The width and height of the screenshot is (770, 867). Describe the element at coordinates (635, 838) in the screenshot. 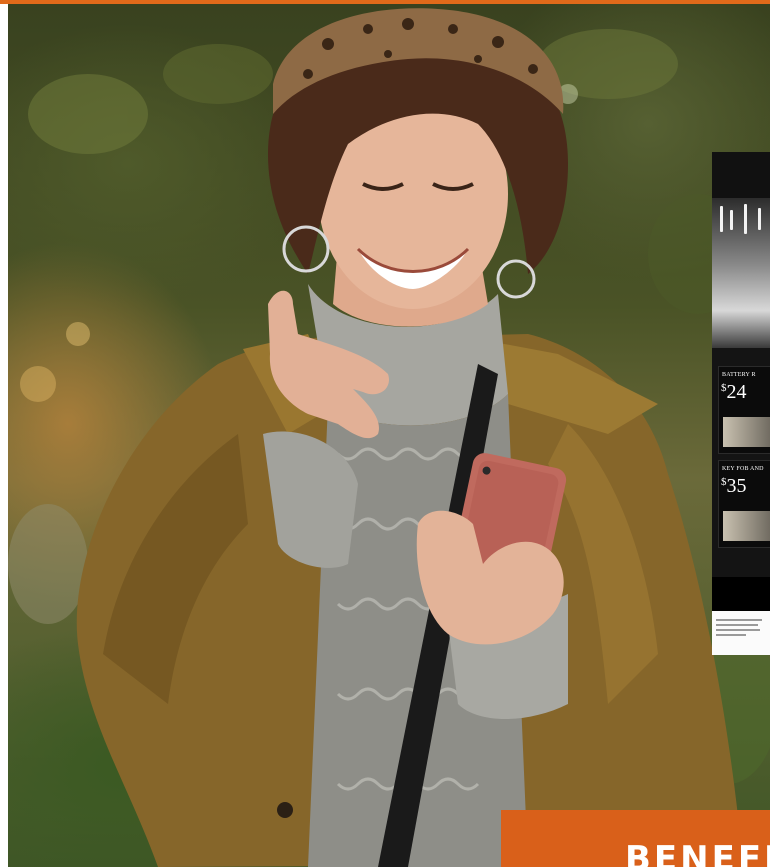

I see `benefits-banner: BENEFI` at that location.